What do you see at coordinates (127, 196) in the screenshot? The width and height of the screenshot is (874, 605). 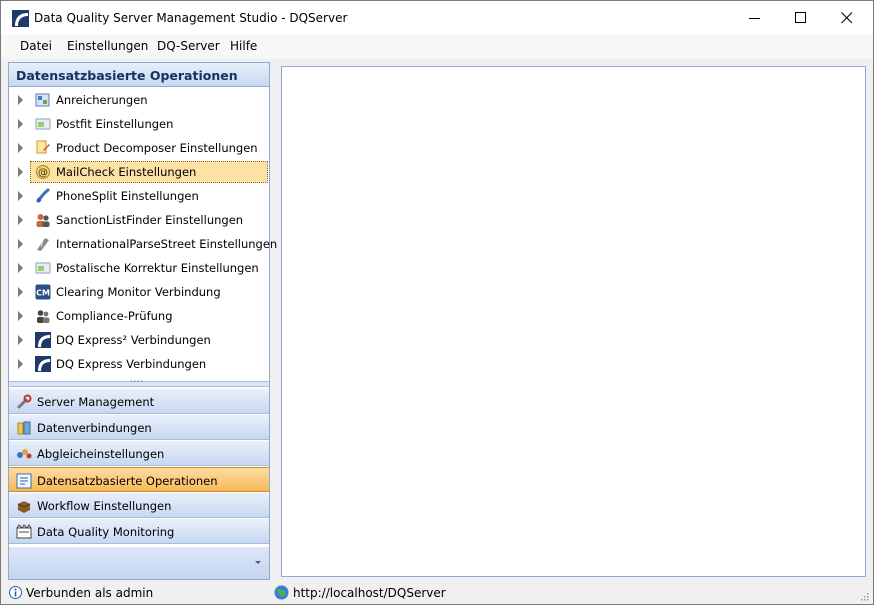 I see `tree-item-label: PhoneSplit Einstellungen` at bounding box center [127, 196].